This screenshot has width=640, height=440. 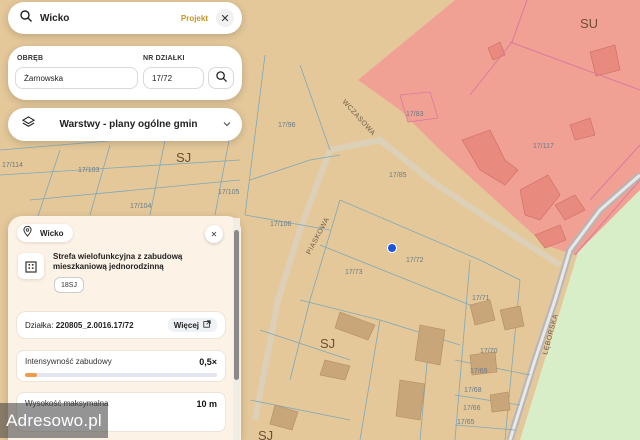 What do you see at coordinates (194, 18) in the screenshot?
I see `project-badge: Projekt` at bounding box center [194, 18].